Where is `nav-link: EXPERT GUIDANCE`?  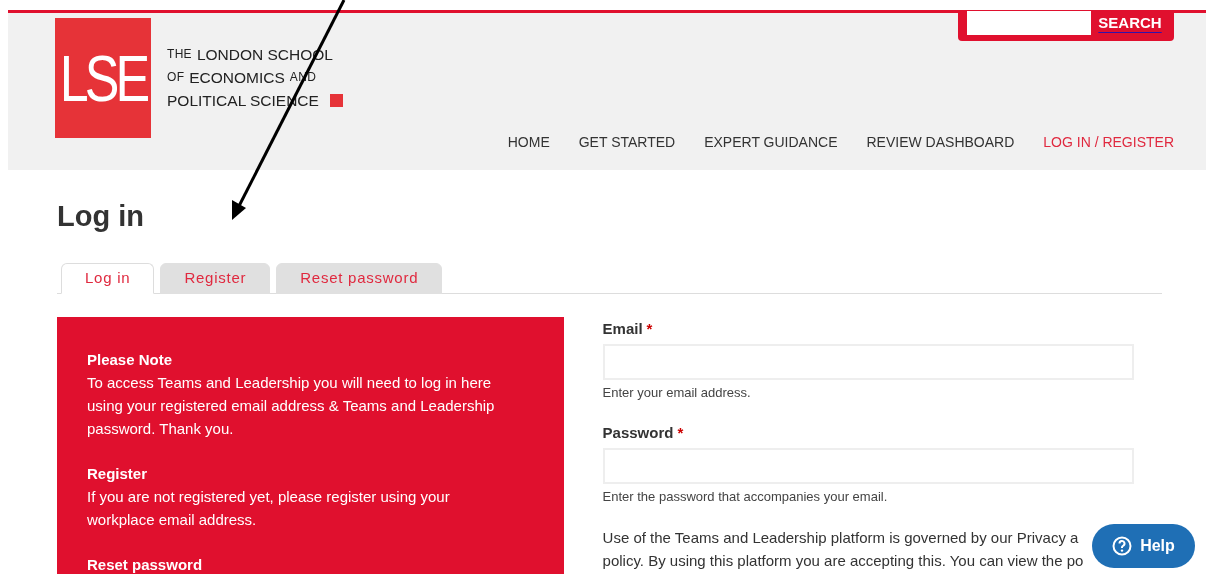
nav-link: EXPERT GUIDANCE is located at coordinates (771, 142).